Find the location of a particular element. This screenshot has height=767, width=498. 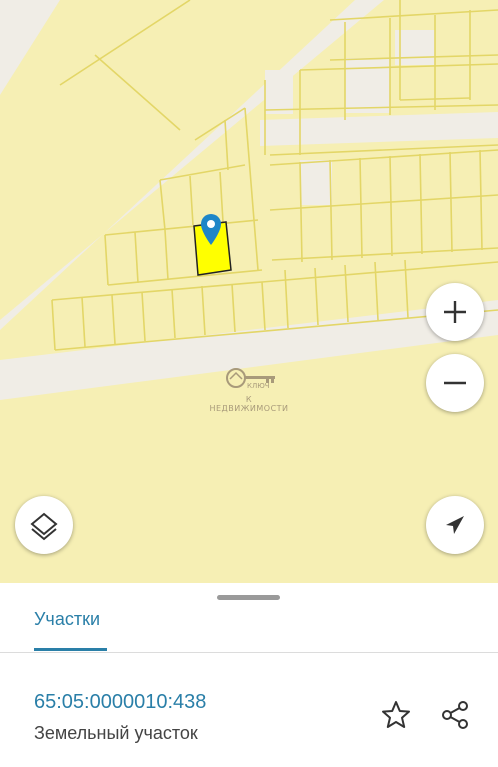

layers-icon is located at coordinates (44, 526).